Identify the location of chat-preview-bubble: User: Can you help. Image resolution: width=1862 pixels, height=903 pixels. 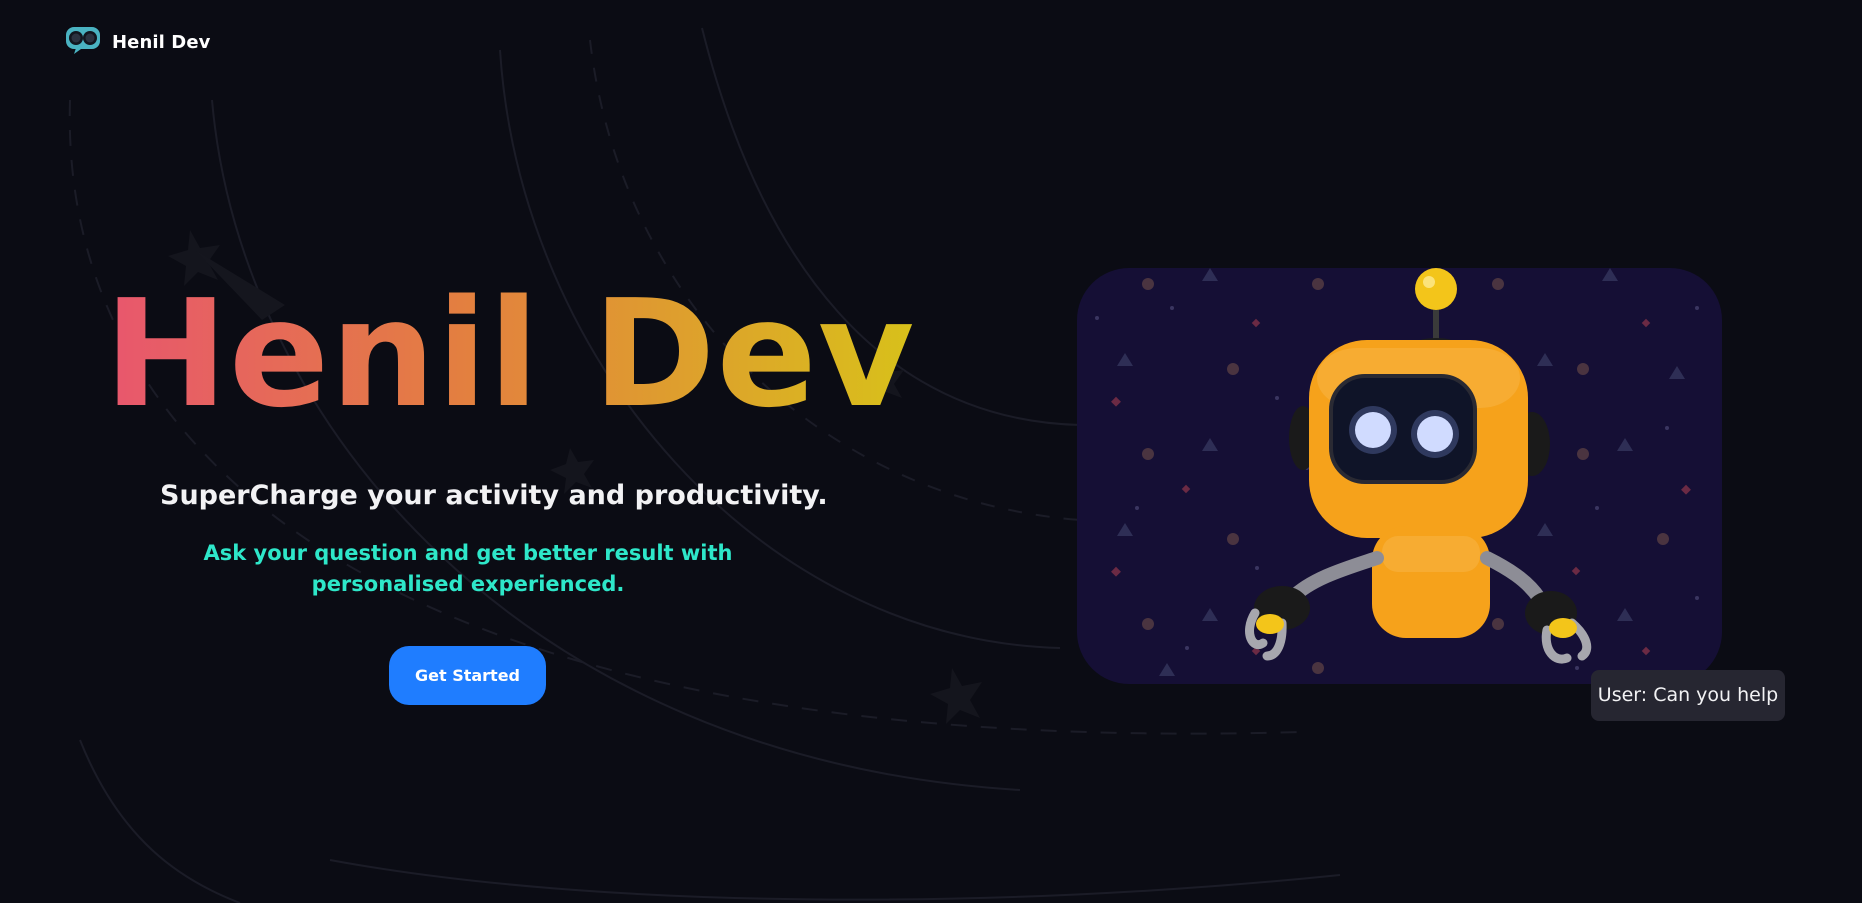
(1688, 695).